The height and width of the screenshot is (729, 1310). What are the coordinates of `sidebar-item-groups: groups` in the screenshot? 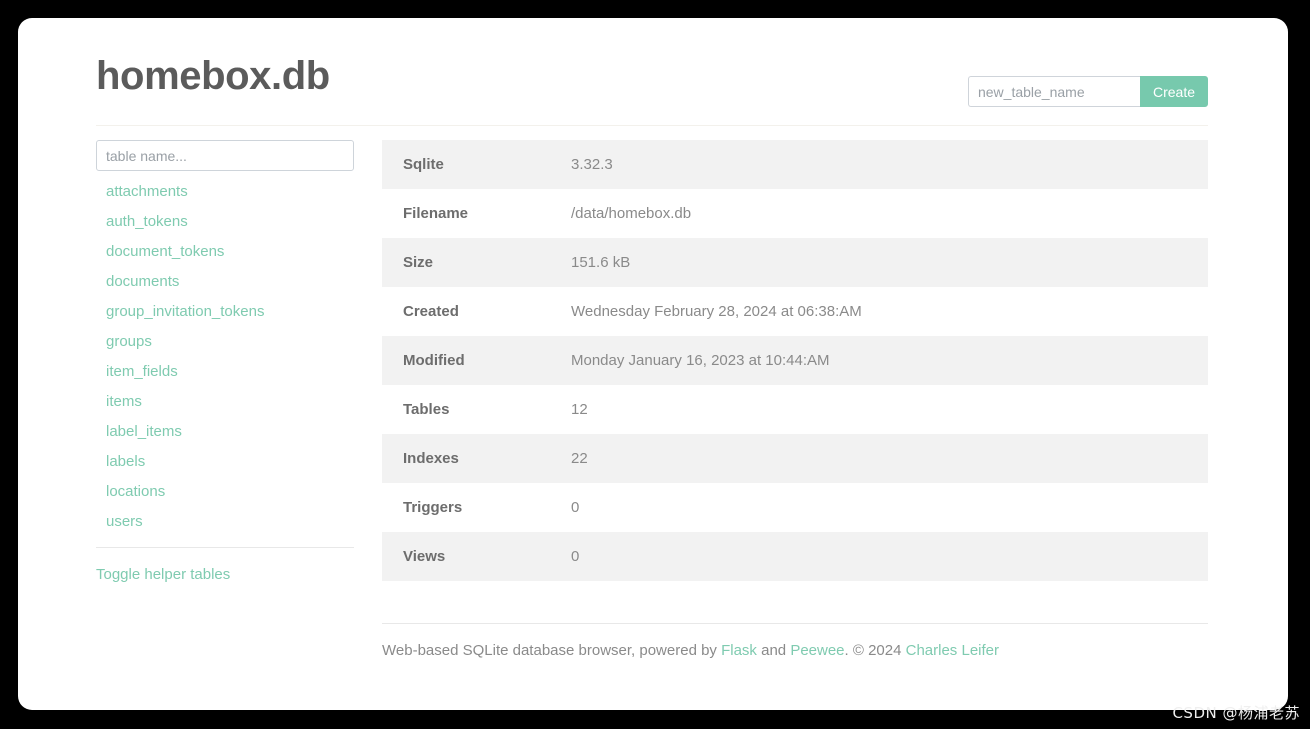 It's located at (225, 342).